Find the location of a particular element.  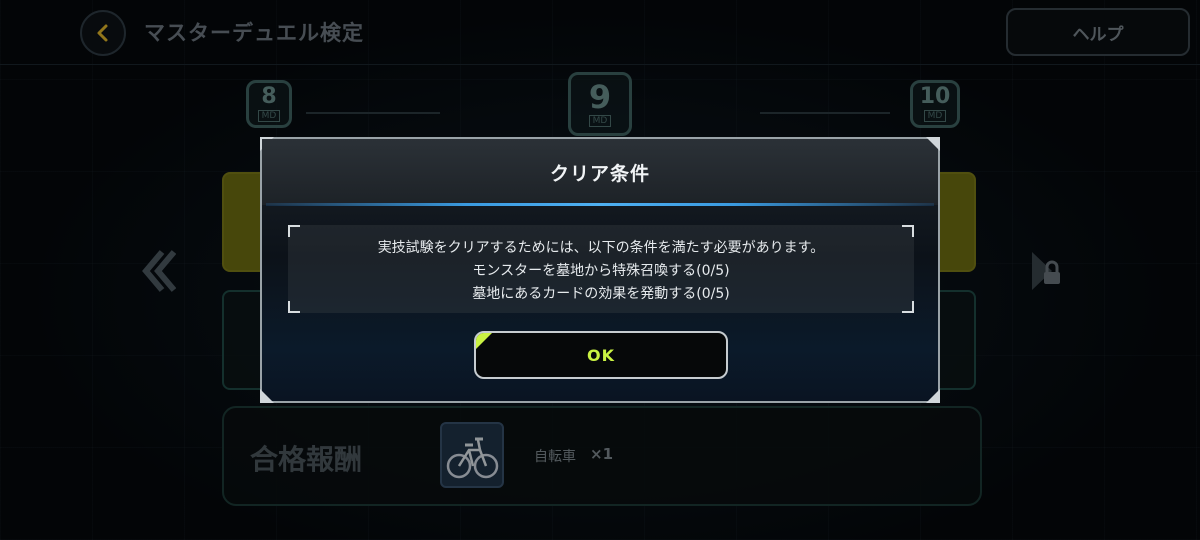

dialog-separator is located at coordinates (600, 204).